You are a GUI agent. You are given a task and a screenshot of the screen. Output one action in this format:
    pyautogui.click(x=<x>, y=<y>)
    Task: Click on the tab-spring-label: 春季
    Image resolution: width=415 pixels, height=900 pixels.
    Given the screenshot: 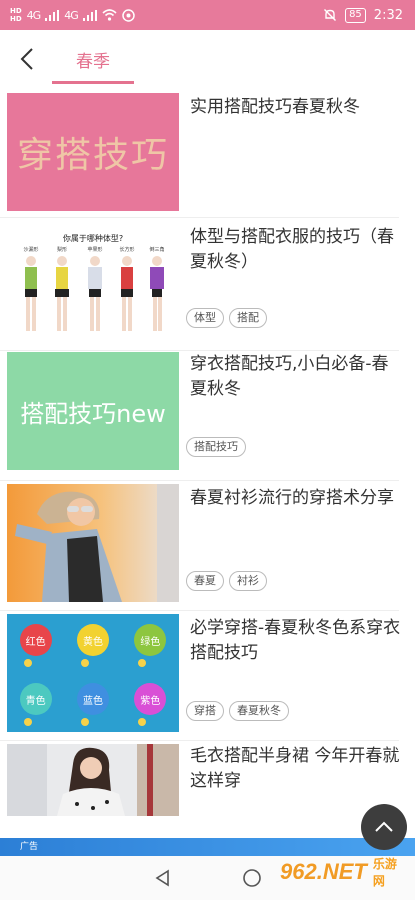 What is the action you would take?
    pyautogui.click(x=93, y=62)
    